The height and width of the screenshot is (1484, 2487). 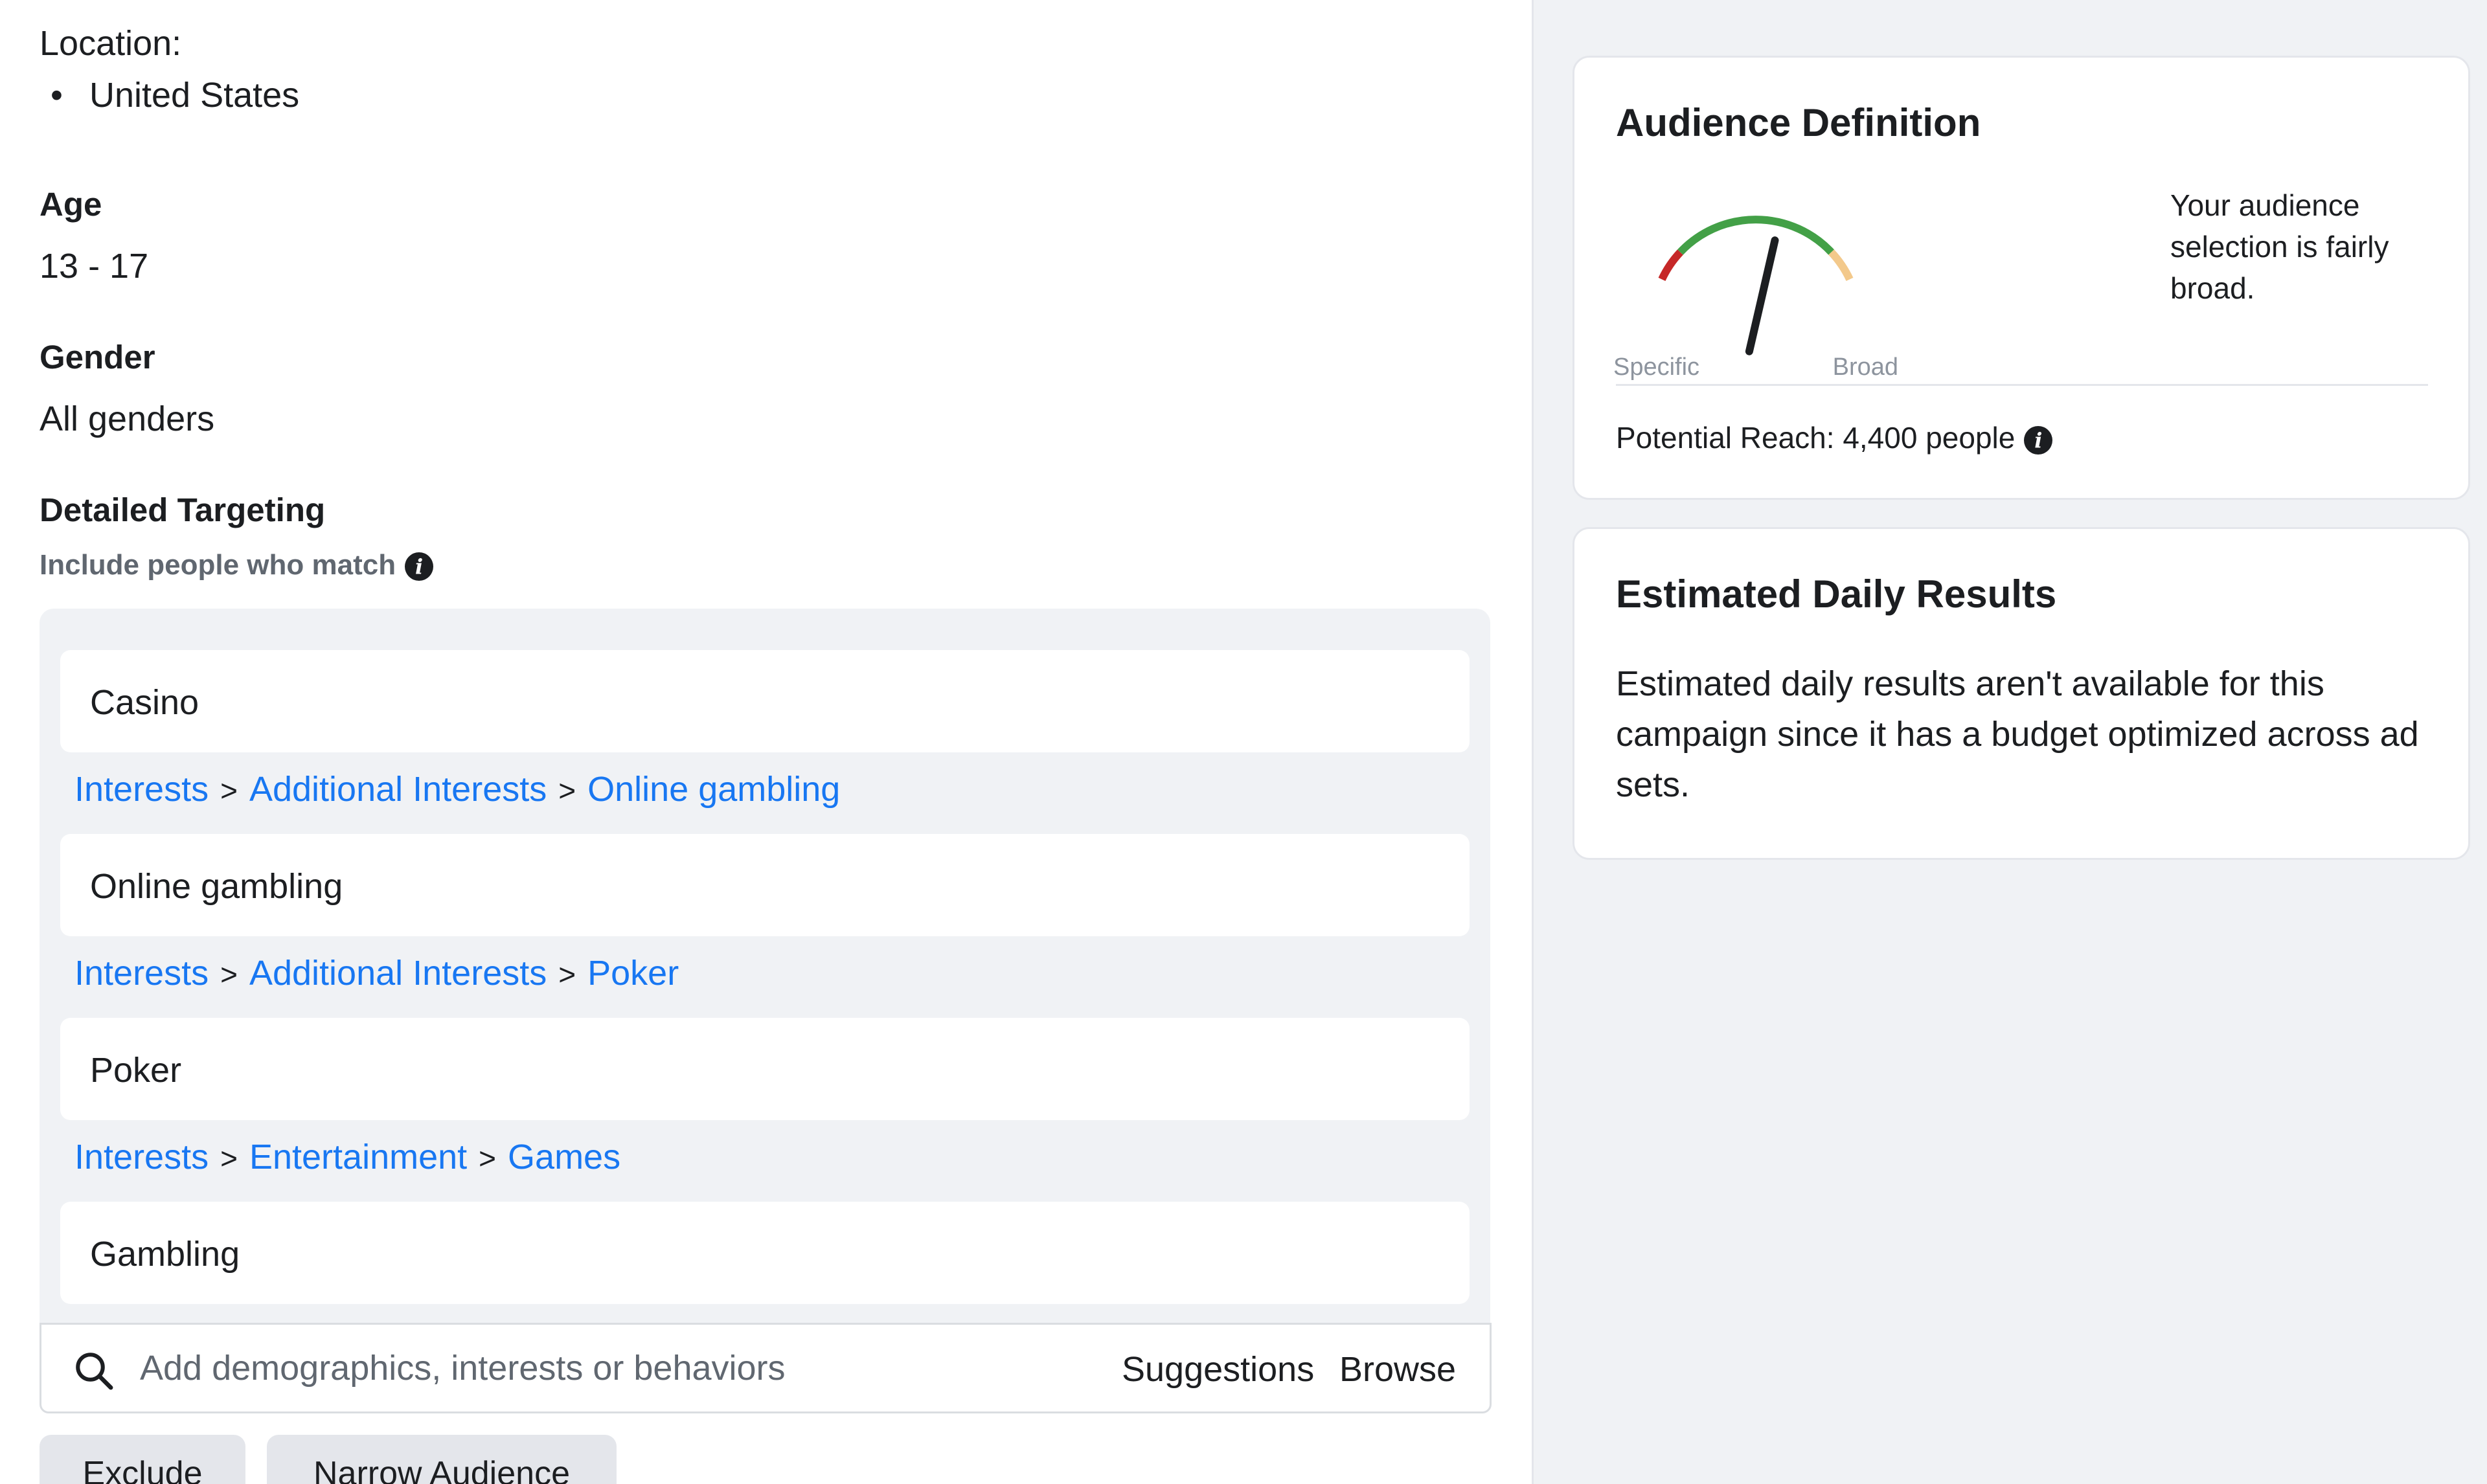 What do you see at coordinates (1834, 437) in the screenshot?
I see `potential-reach: Potential Reach: 4,400 people i` at bounding box center [1834, 437].